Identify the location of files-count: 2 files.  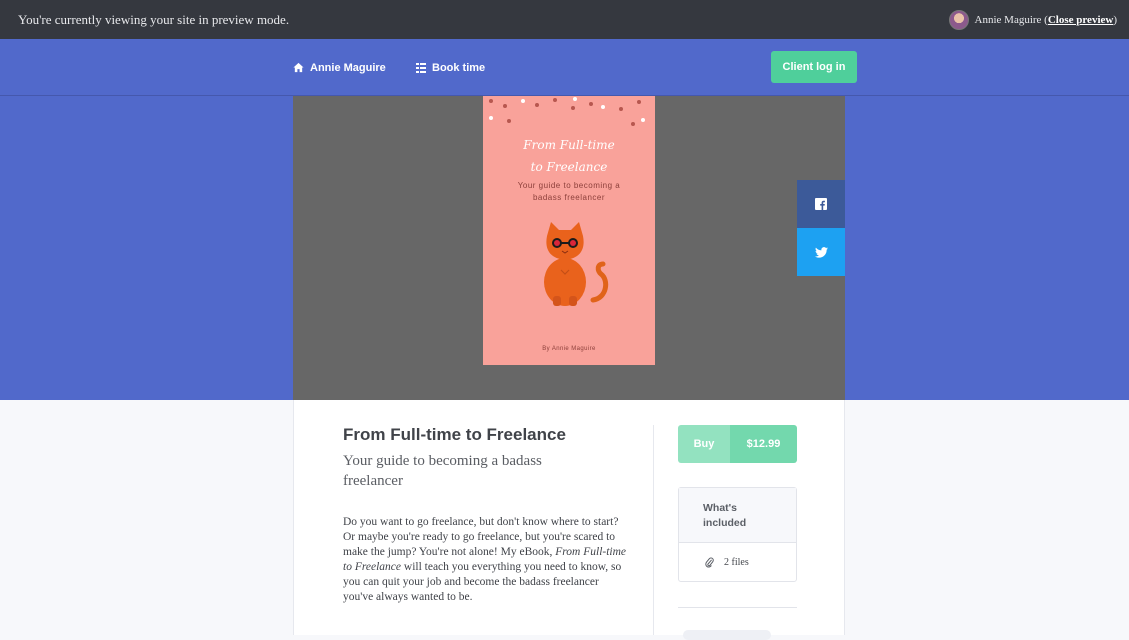
(736, 562).